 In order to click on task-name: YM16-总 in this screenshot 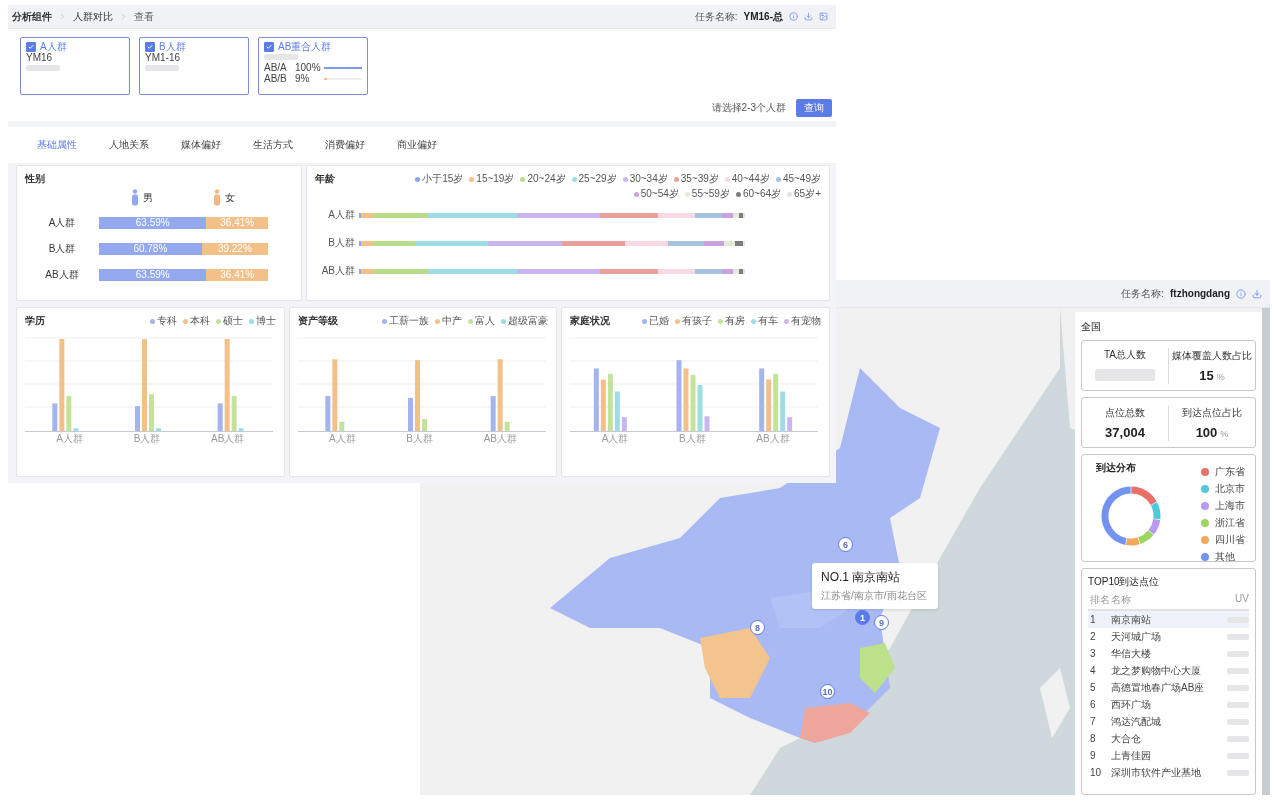, I will do `click(763, 16)`.